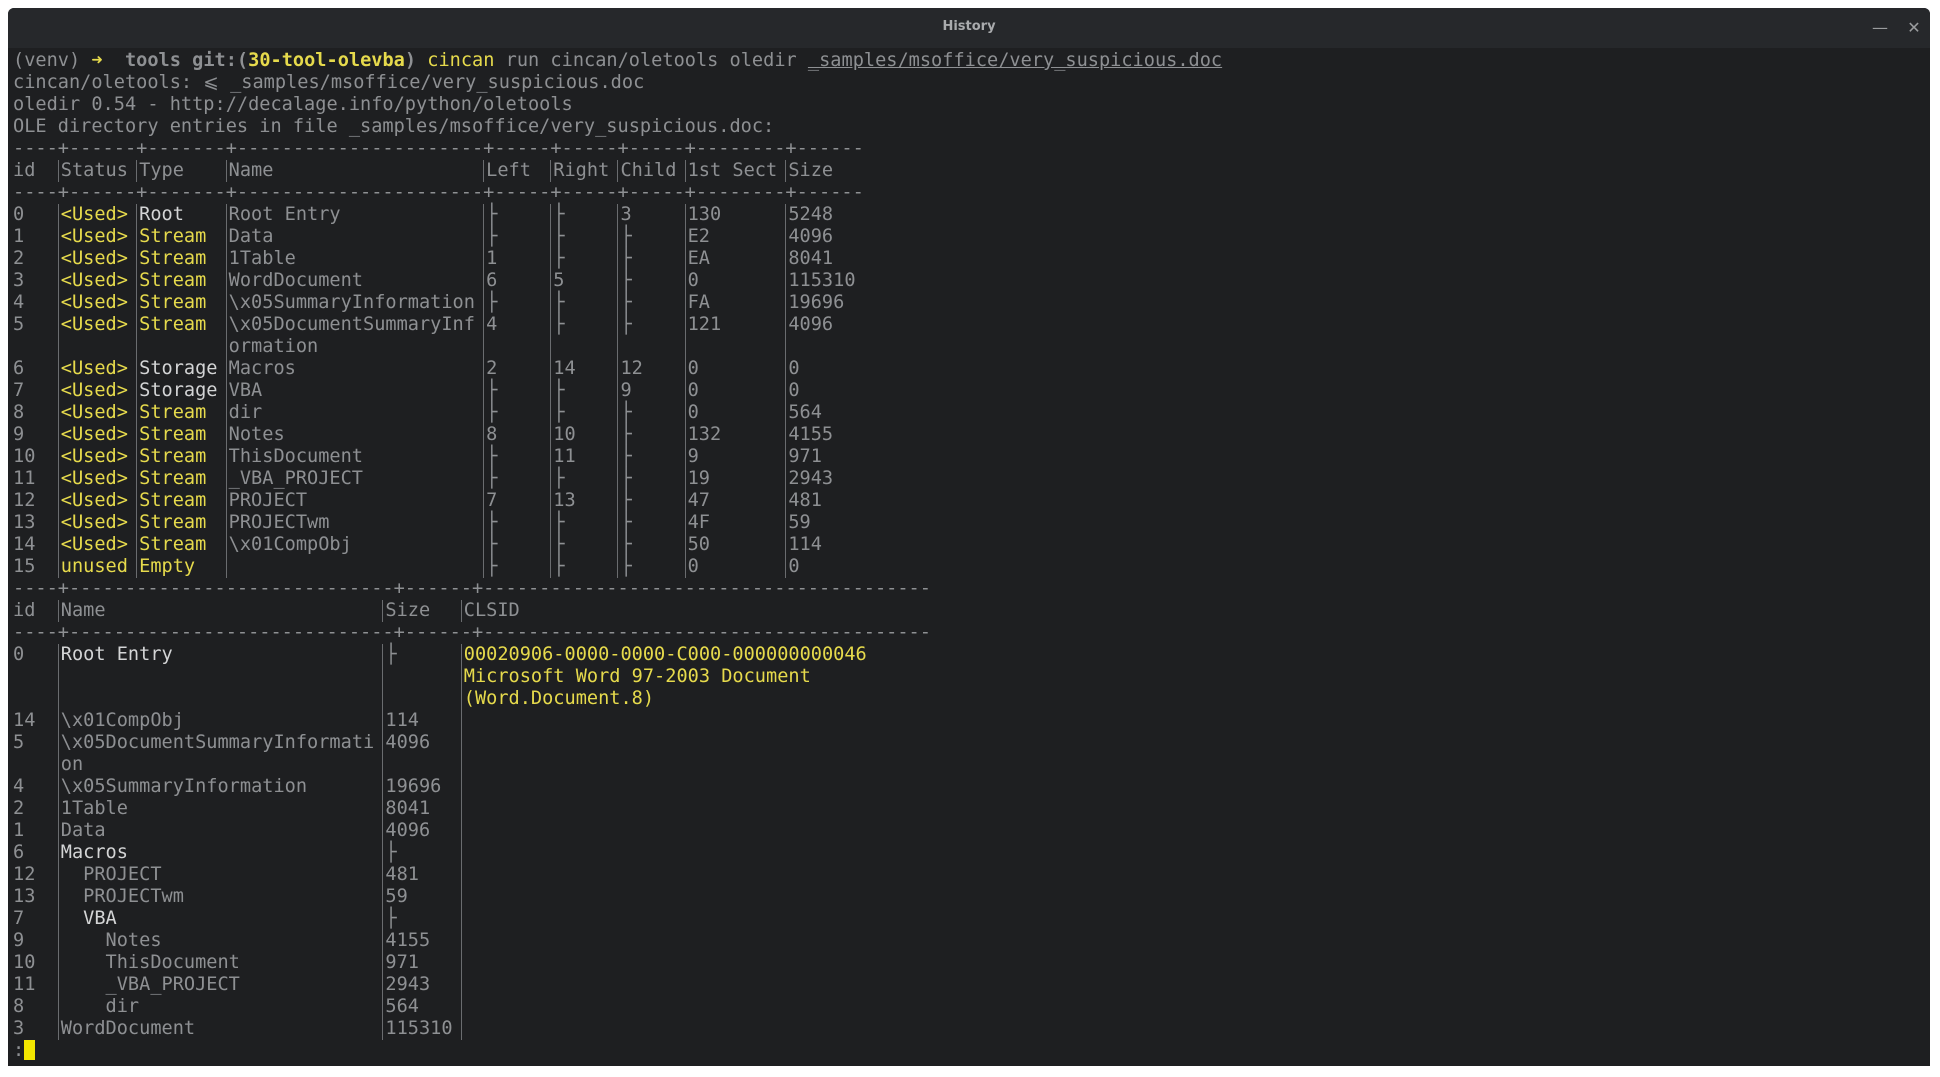  Describe the element at coordinates (971, 754) in the screenshot. I see `table-row: 5 \x05DocumentSummaryInformation 4096` at that location.